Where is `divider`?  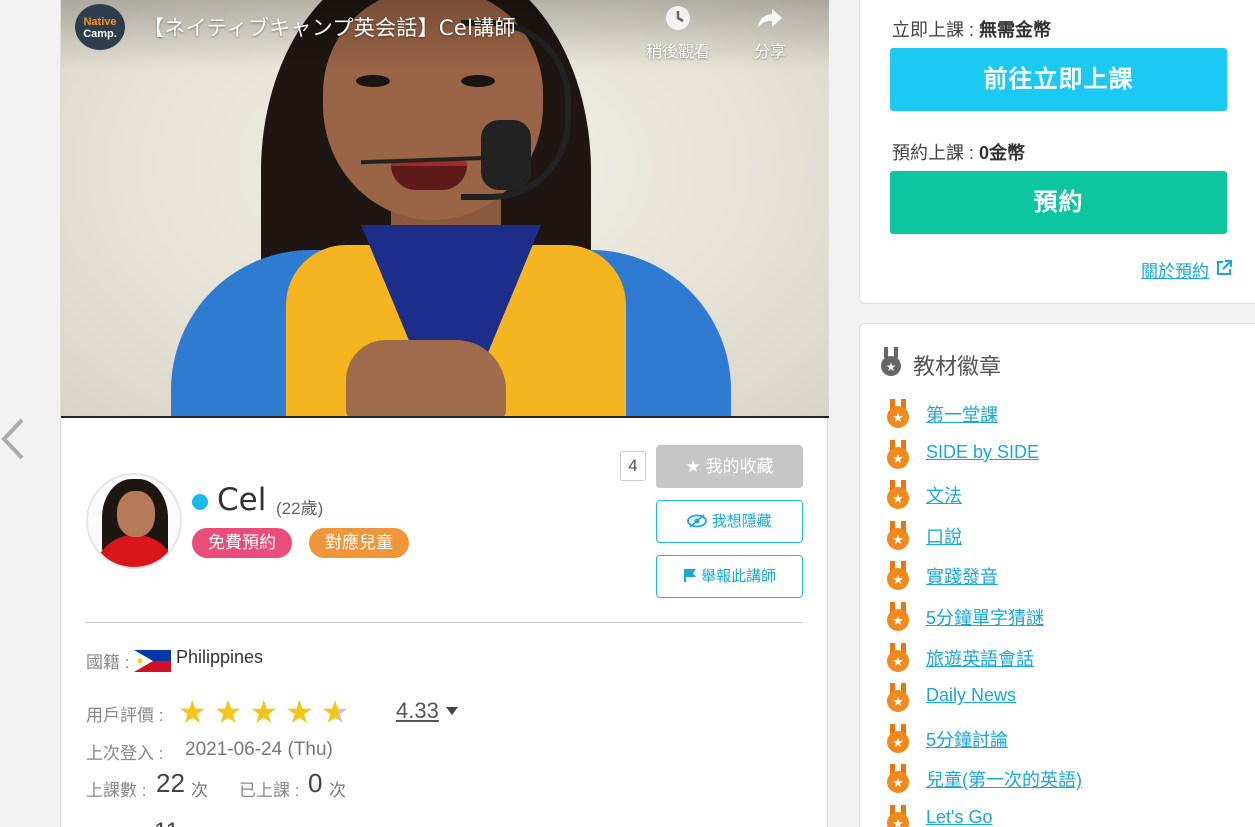
divider is located at coordinates (444, 622).